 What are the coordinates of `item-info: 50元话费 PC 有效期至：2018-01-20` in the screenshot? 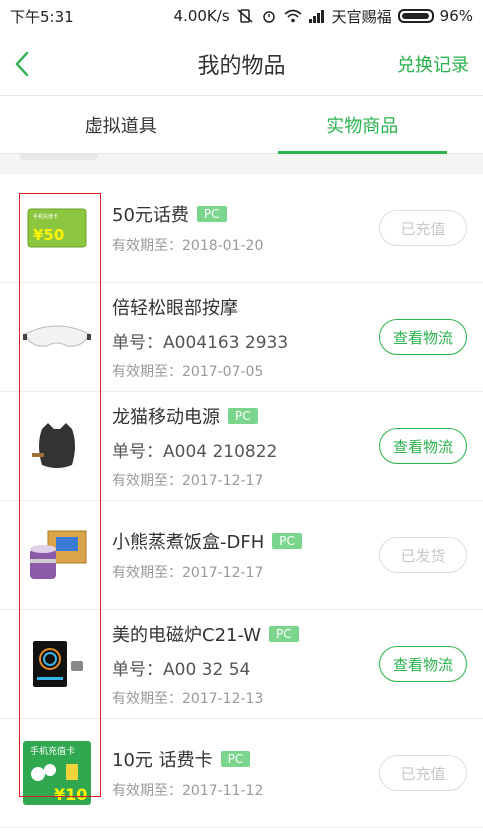 It's located at (236, 228).